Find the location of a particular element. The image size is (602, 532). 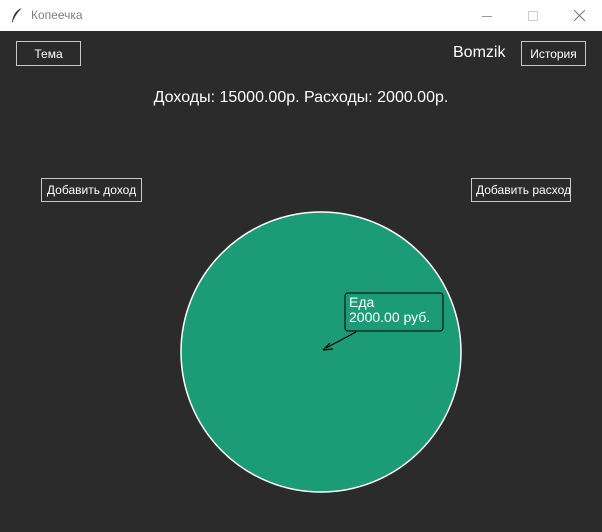

slice-label: Еда 2000.00 руб. is located at coordinates (389, 310).